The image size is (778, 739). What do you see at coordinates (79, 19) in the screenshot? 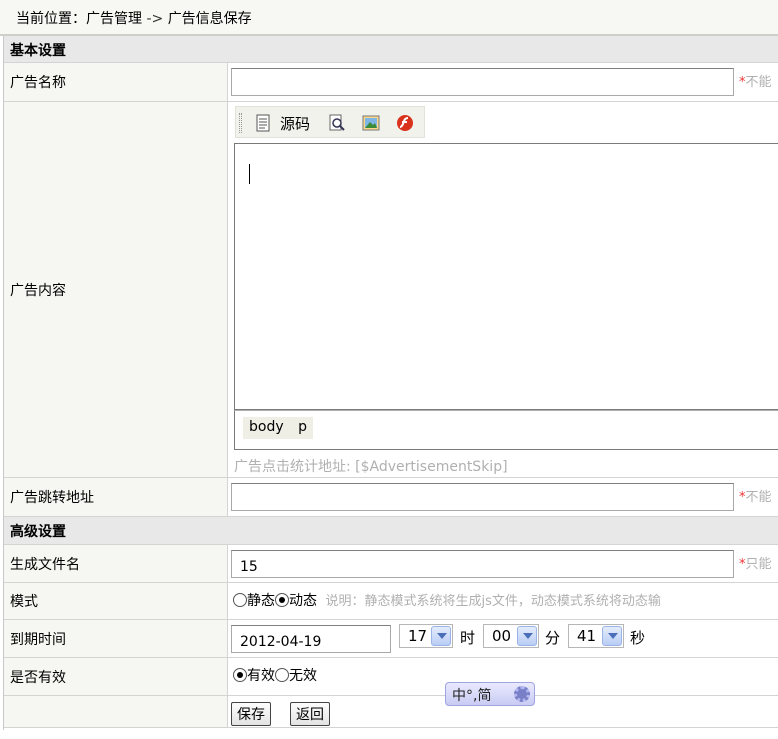
I see `breadcrumb-prefix: 当前位置：广告管理` at bounding box center [79, 19].